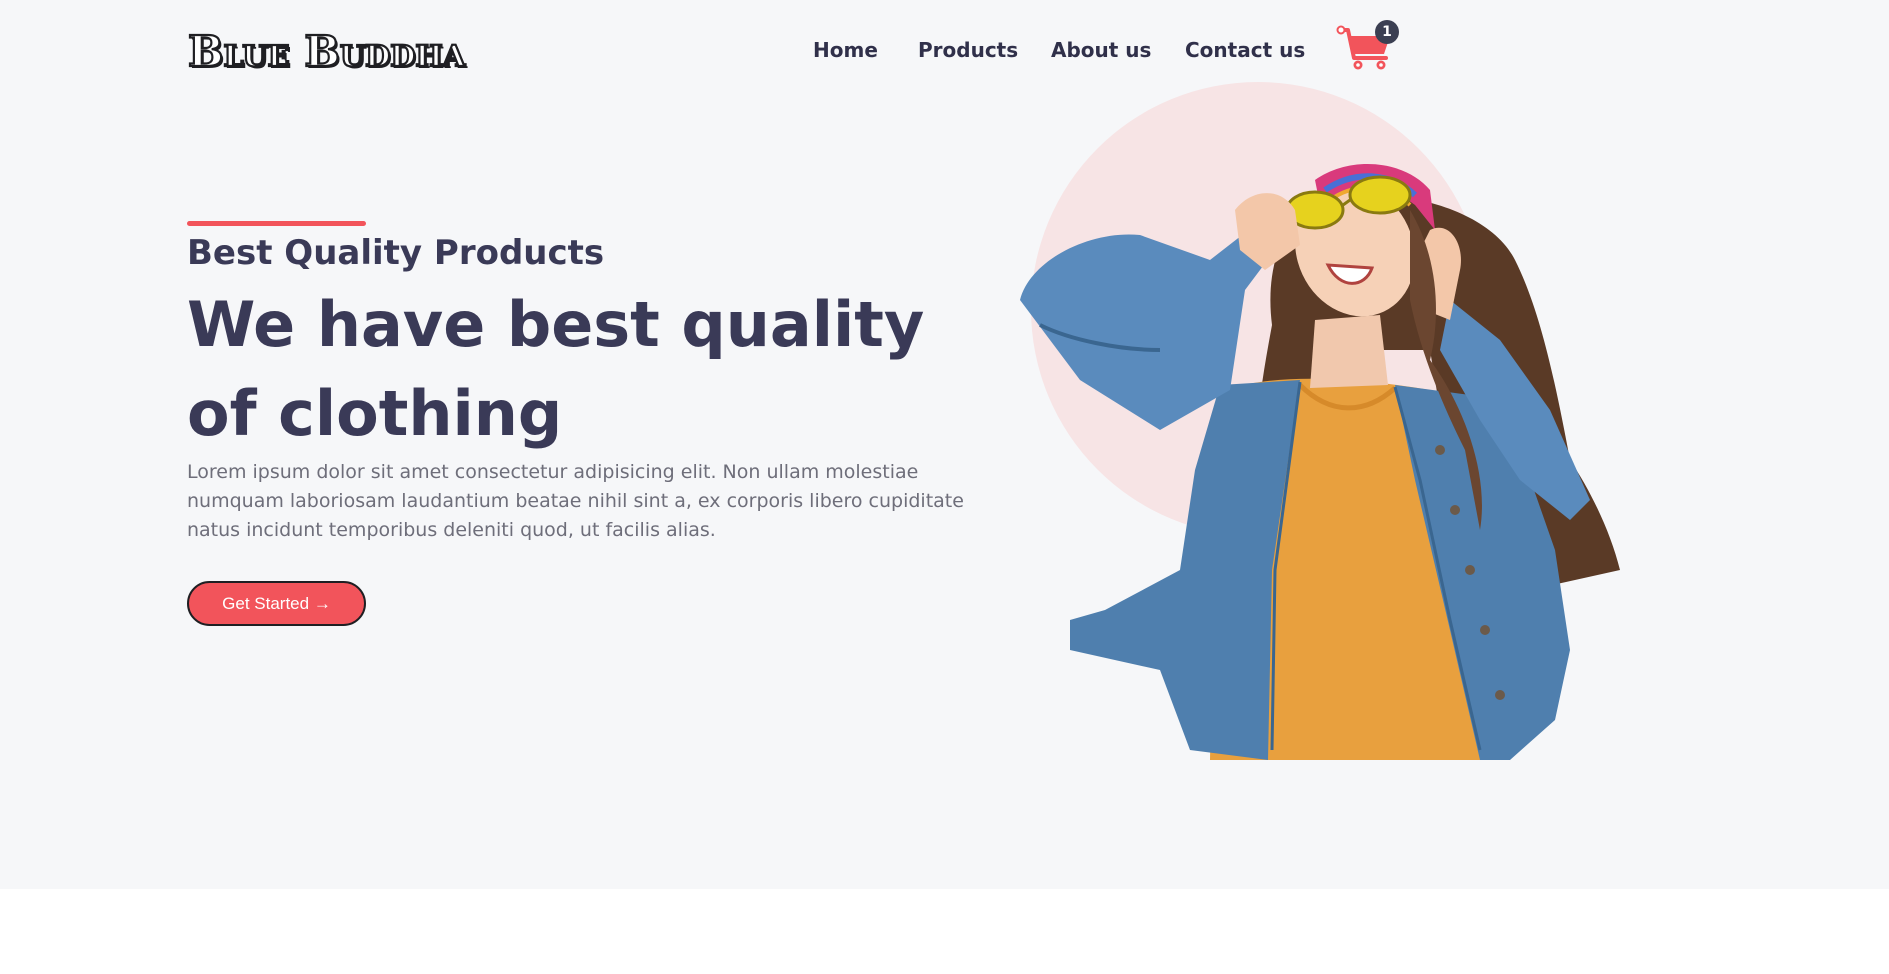 This screenshot has width=1889, height=974. What do you see at coordinates (276, 223) in the screenshot?
I see `accent-bar` at bounding box center [276, 223].